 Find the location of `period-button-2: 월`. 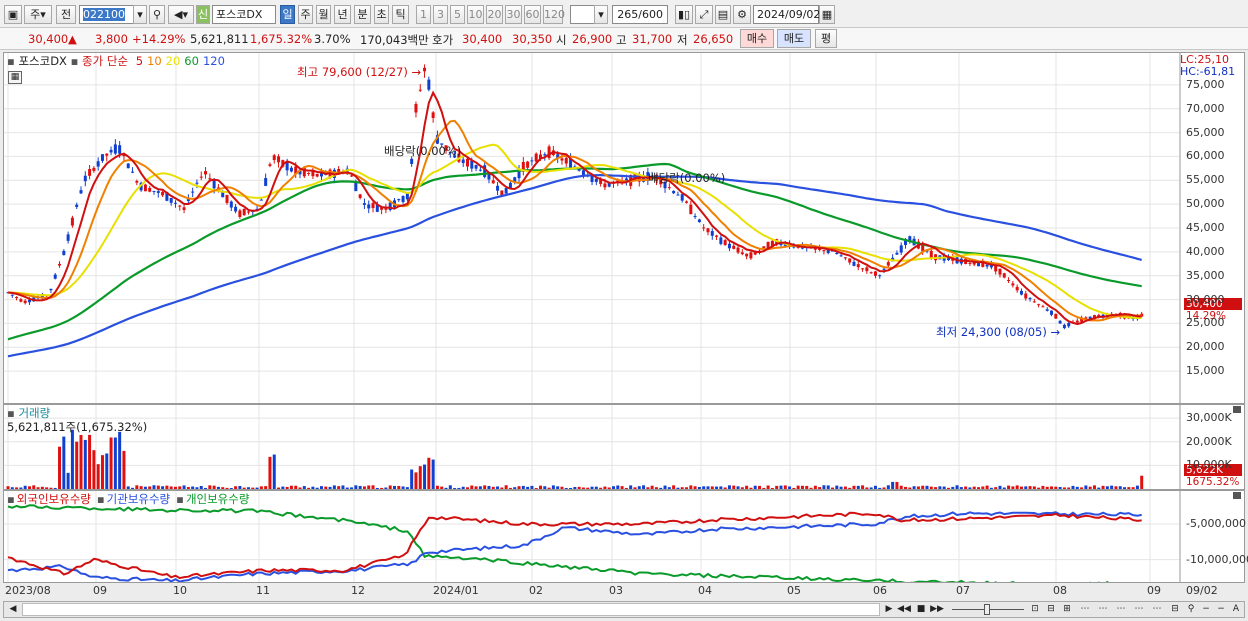

period-button-2: 월 is located at coordinates (323, 14).